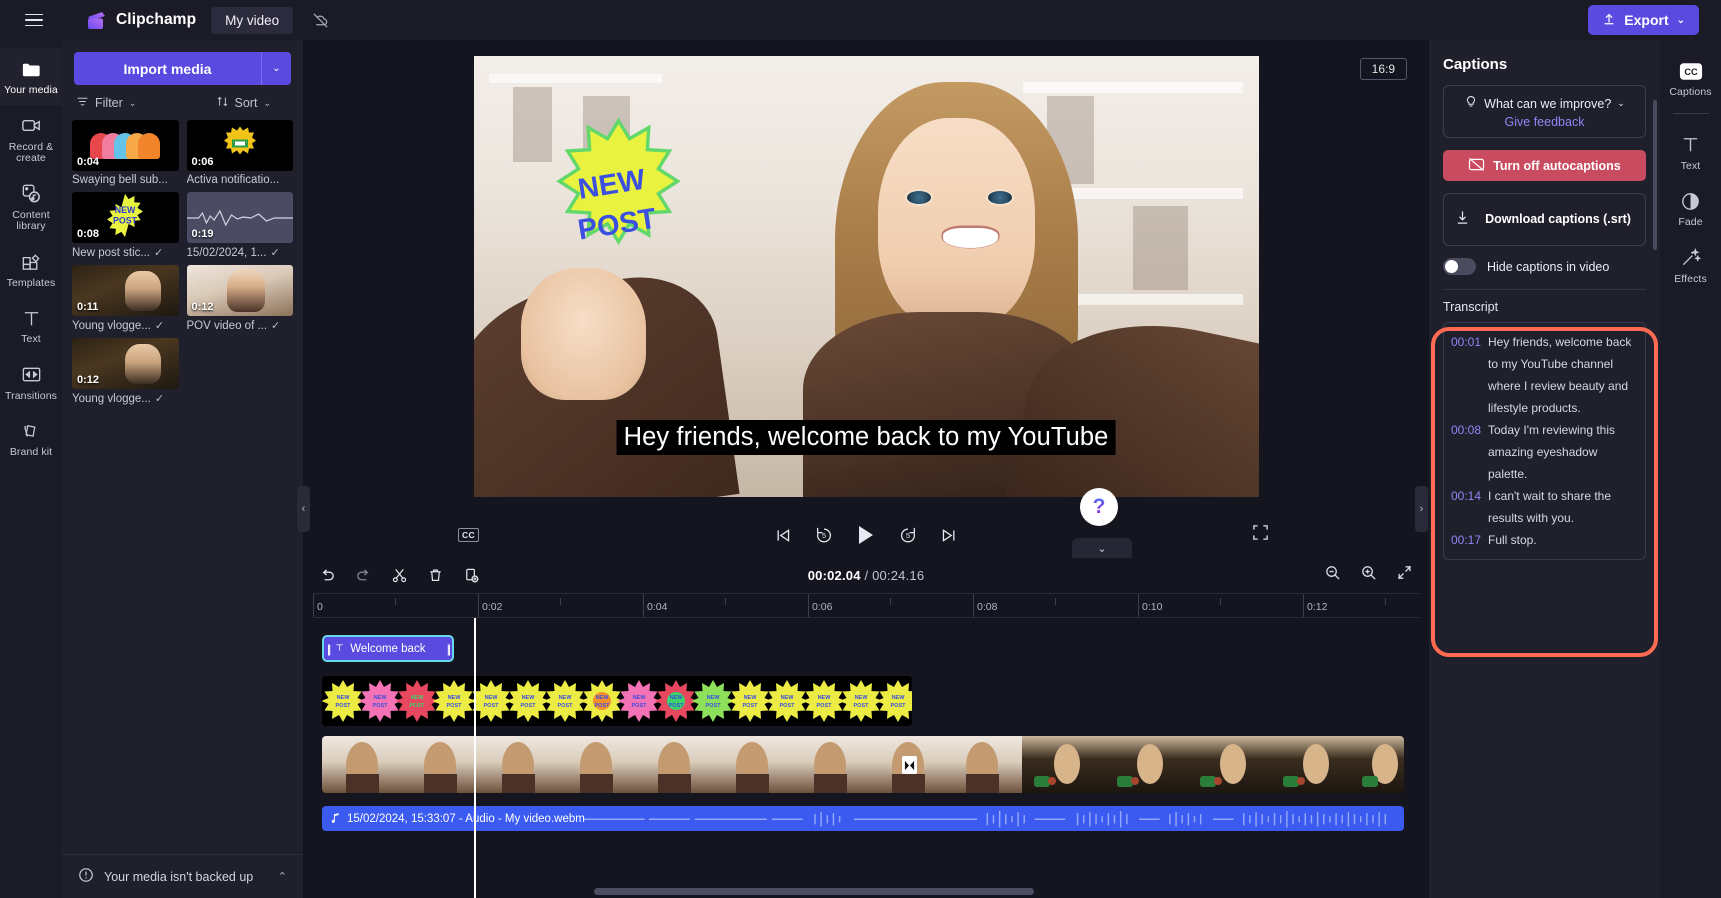 Image resolution: width=1721 pixels, height=898 pixels. Describe the element at coordinates (329, 649) in the screenshot. I see `clip-left-handle: ||` at that location.